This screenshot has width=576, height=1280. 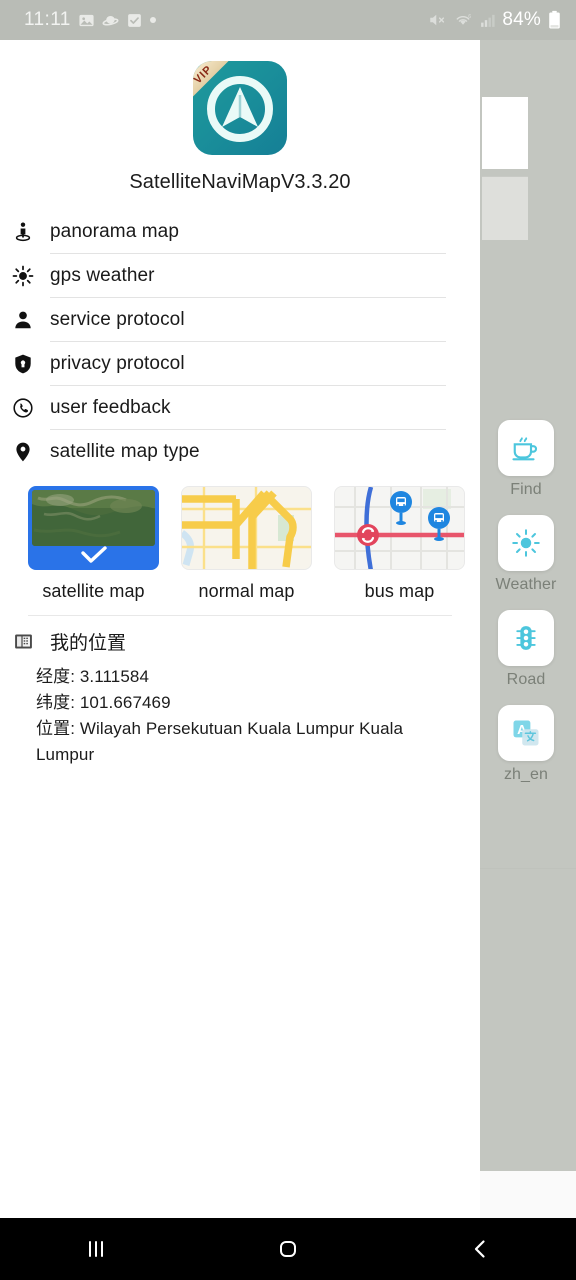 What do you see at coordinates (526, 679) in the screenshot?
I see `road-label: Road` at bounding box center [526, 679].